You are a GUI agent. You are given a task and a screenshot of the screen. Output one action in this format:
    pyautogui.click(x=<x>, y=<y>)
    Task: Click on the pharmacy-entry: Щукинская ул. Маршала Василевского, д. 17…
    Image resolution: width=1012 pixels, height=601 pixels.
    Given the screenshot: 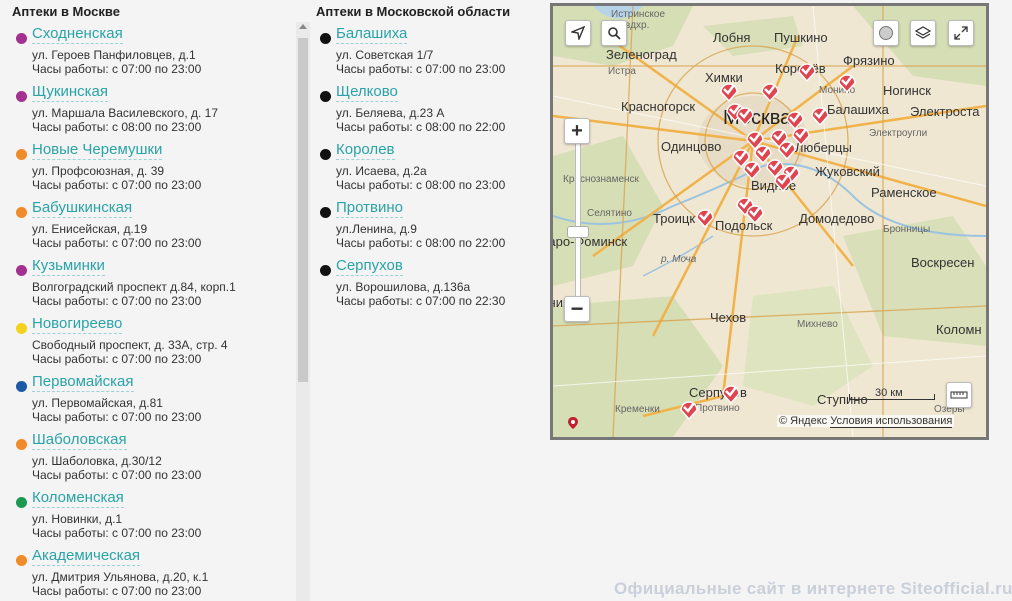 What is the action you would take?
    pyautogui.click(x=154, y=111)
    